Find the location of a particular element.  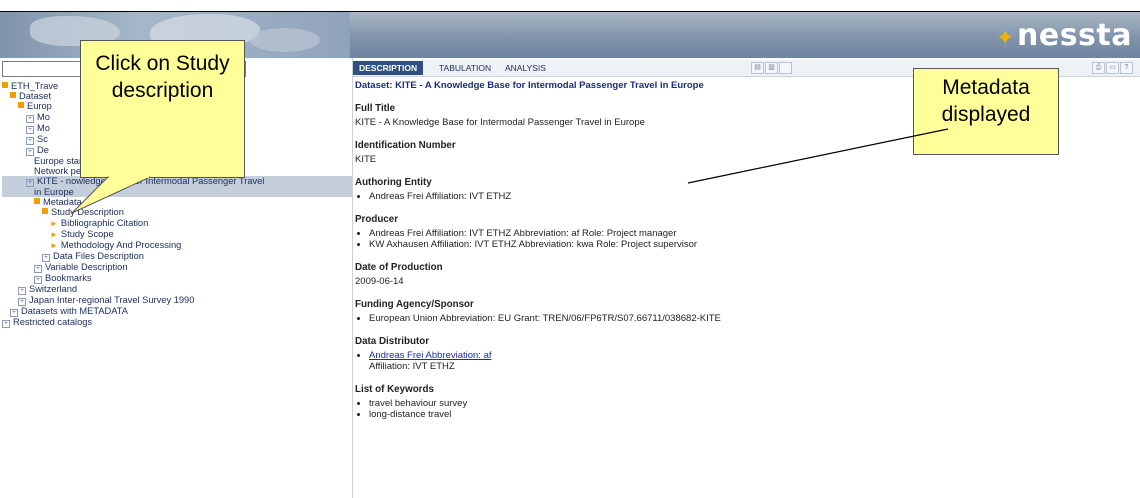

blank-icon is located at coordinates (786, 68).